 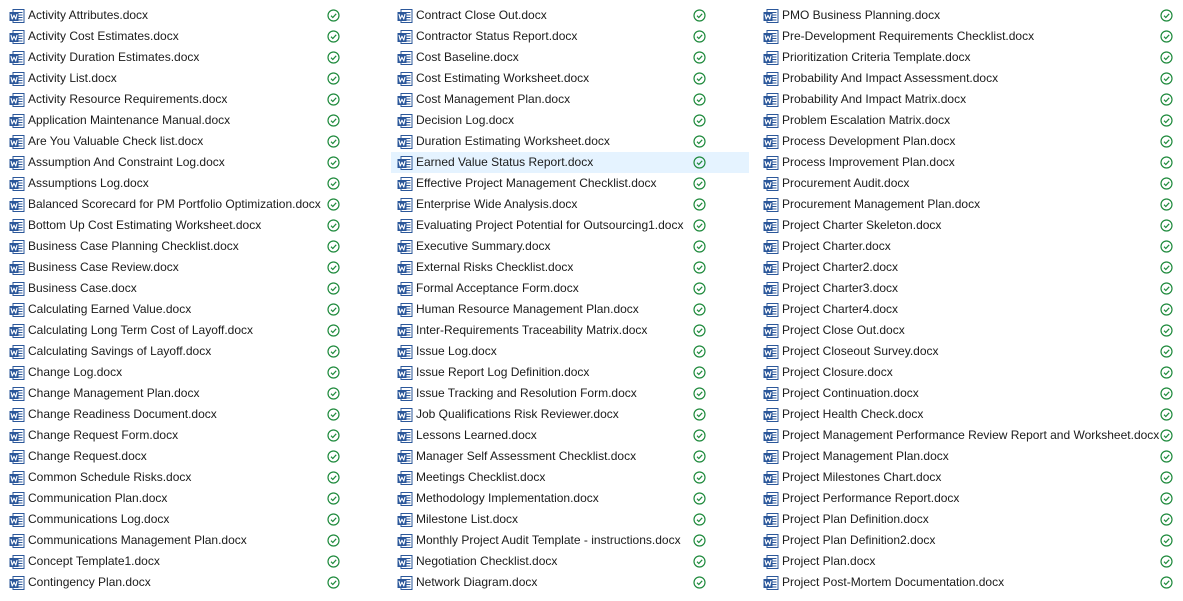 What do you see at coordinates (178, 57) in the screenshot?
I see `file-item: Activity Duration Estimates.docx` at bounding box center [178, 57].